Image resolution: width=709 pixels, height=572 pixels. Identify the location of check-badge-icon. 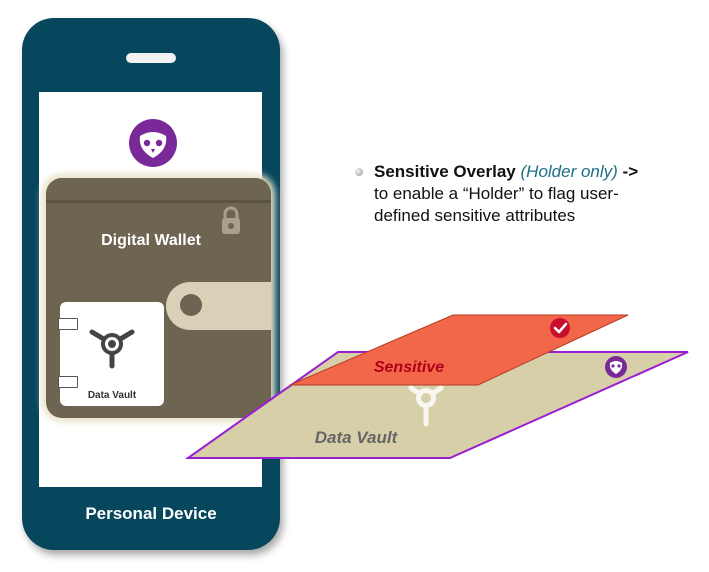
(560, 328).